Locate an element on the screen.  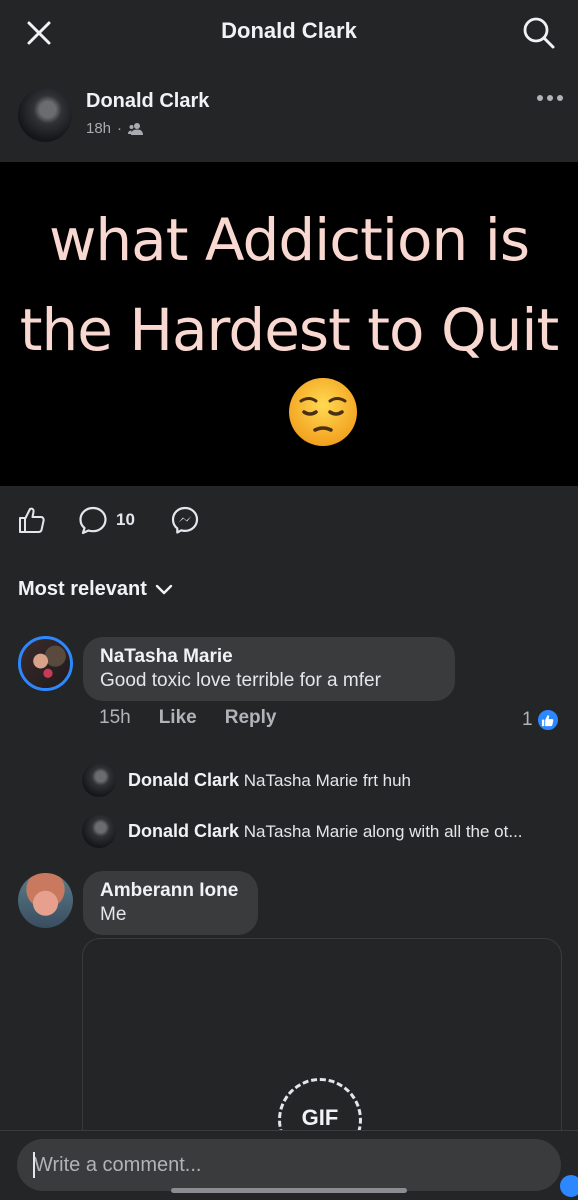
sort-label: Most relevant is located at coordinates (82, 589).